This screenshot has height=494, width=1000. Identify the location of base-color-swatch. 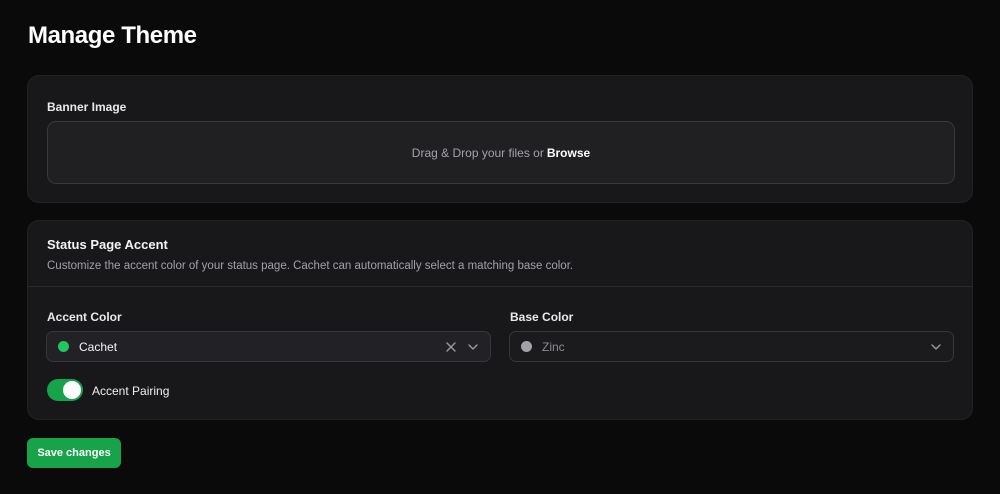
(526, 346).